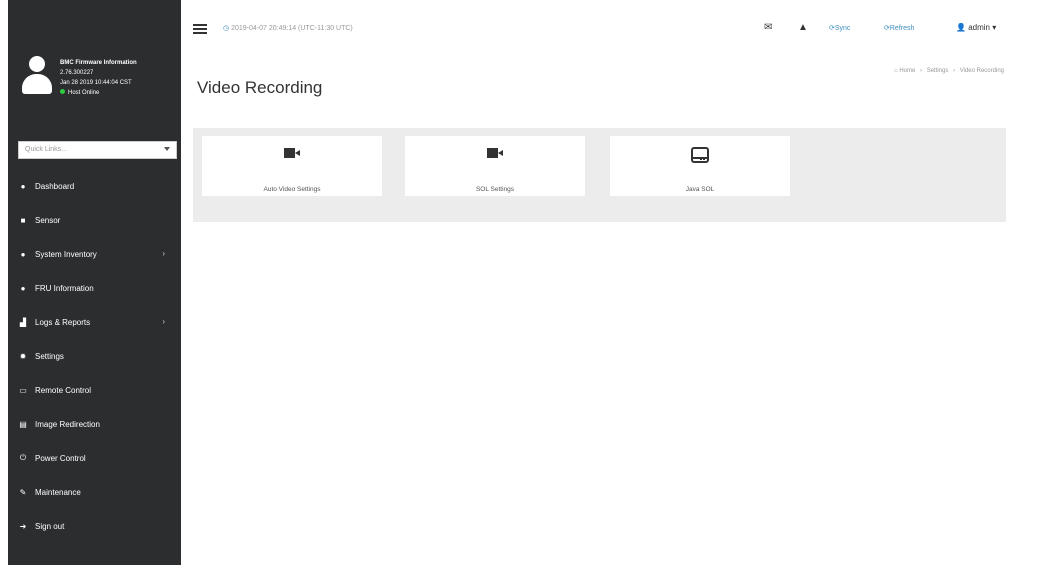 This screenshot has width=1037, height=565. What do you see at coordinates (768, 27) in the screenshot?
I see `envelope-icon: ✉` at bounding box center [768, 27].